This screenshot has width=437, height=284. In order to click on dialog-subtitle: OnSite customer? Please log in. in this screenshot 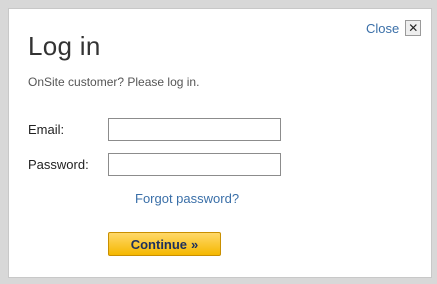, I will do `click(114, 82)`.